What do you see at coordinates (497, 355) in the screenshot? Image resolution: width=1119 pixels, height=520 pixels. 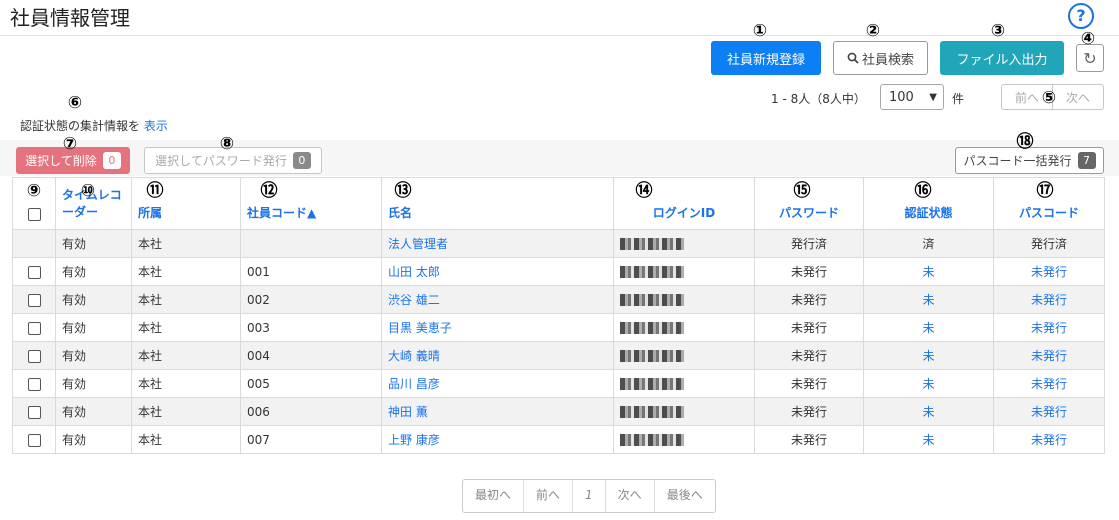 I see `name-link: 大崎 義晴` at bounding box center [497, 355].